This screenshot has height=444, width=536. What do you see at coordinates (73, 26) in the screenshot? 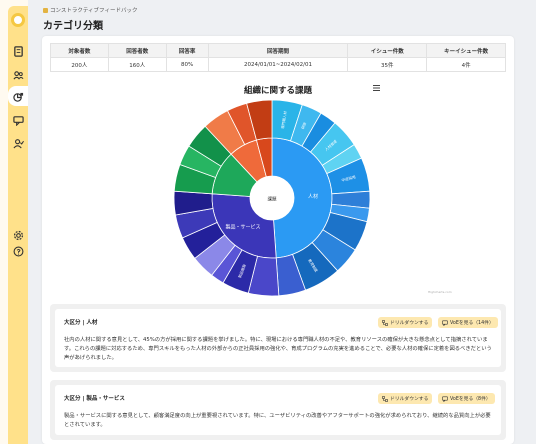
I see `page-title: カテゴリ分類` at bounding box center [73, 26].